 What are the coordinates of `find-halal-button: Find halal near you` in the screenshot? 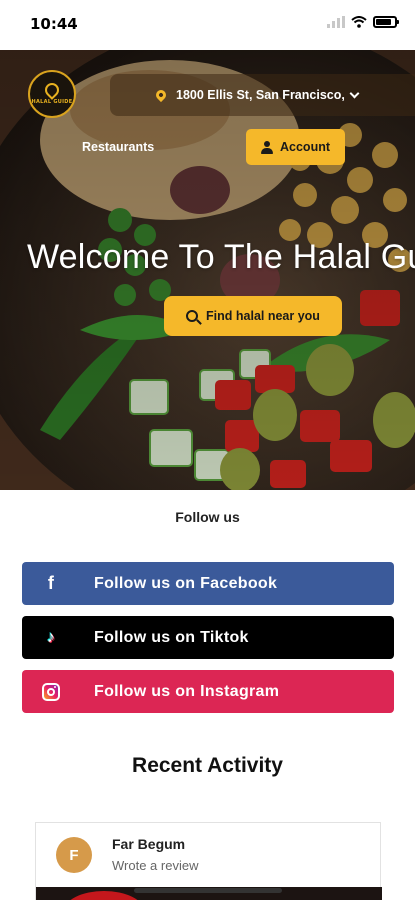 It's located at (253, 316).